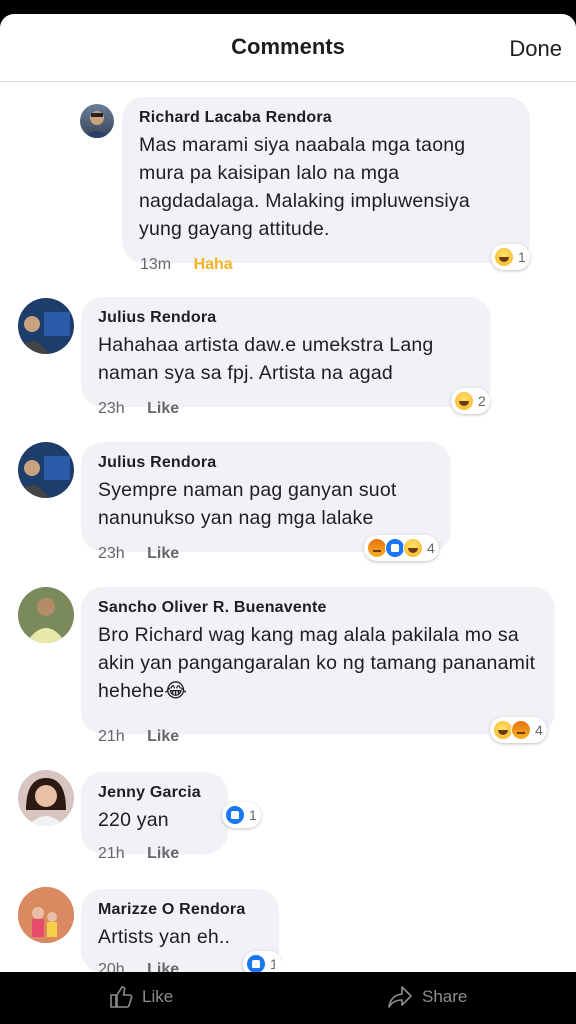  What do you see at coordinates (288, 998) in the screenshot?
I see `bottom-action-bar: Like Share` at bounding box center [288, 998].